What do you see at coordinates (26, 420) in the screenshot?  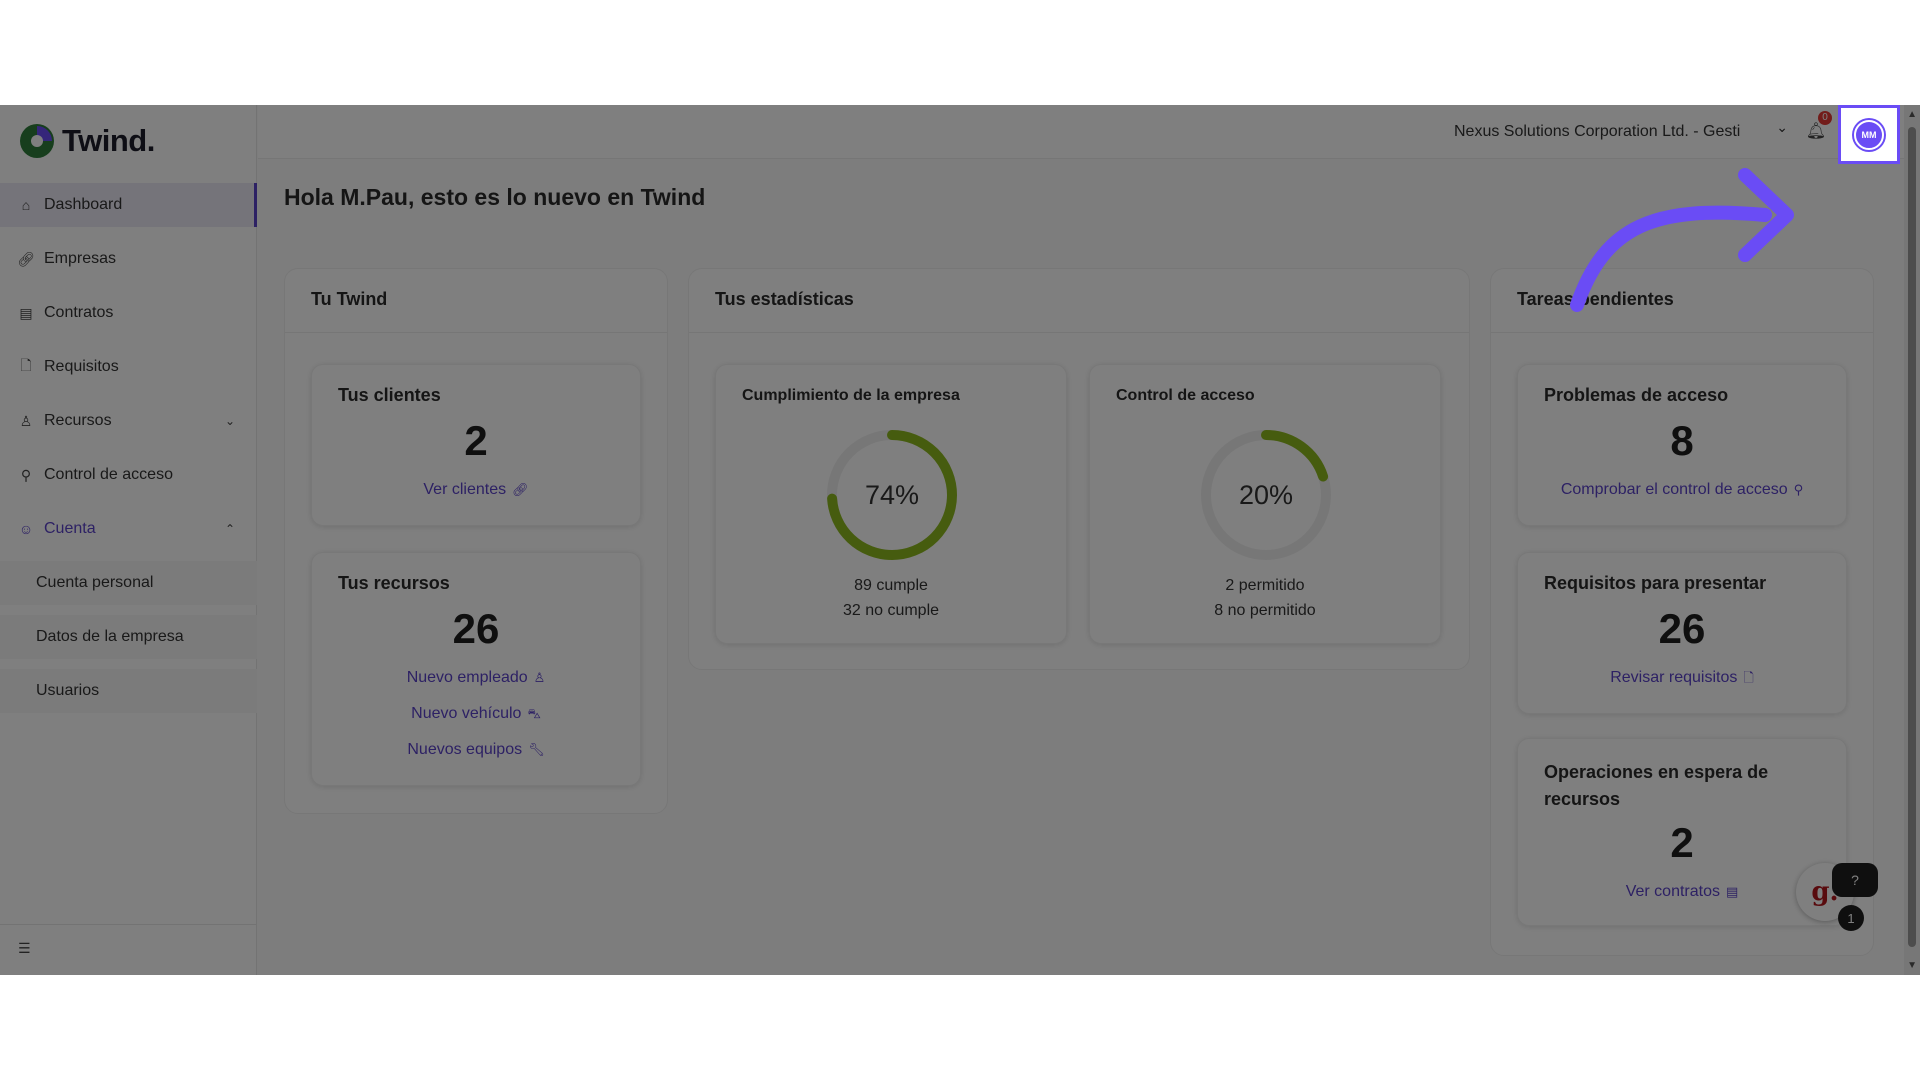 I see `users-icon: ♙` at bounding box center [26, 420].